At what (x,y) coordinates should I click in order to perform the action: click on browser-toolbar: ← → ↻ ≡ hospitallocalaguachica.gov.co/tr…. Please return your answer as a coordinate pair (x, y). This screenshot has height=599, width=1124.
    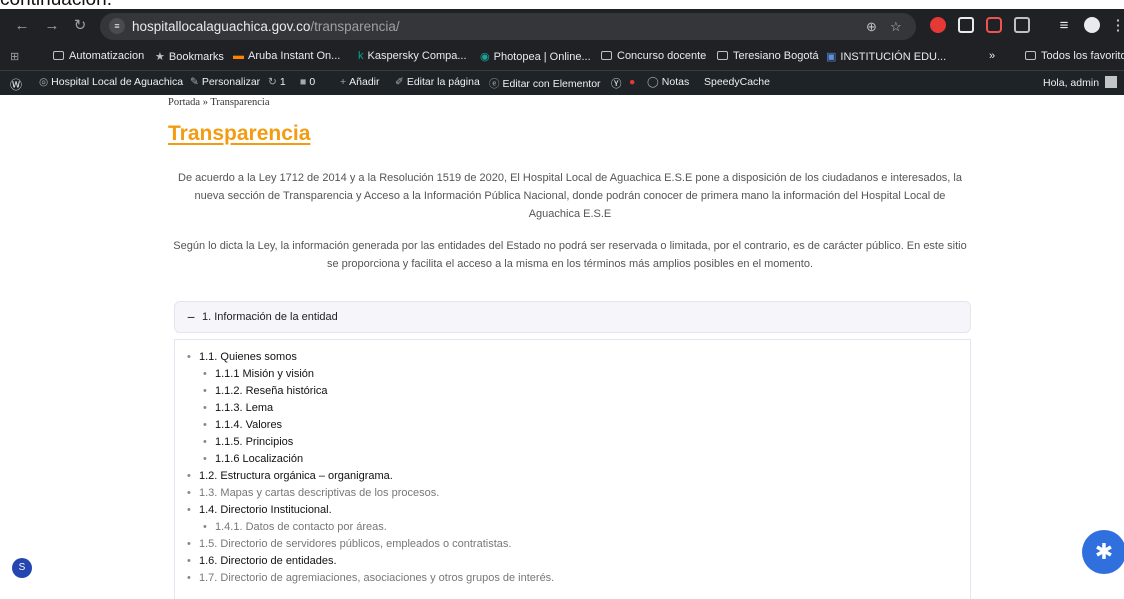
    Looking at the image, I should click on (562, 26).